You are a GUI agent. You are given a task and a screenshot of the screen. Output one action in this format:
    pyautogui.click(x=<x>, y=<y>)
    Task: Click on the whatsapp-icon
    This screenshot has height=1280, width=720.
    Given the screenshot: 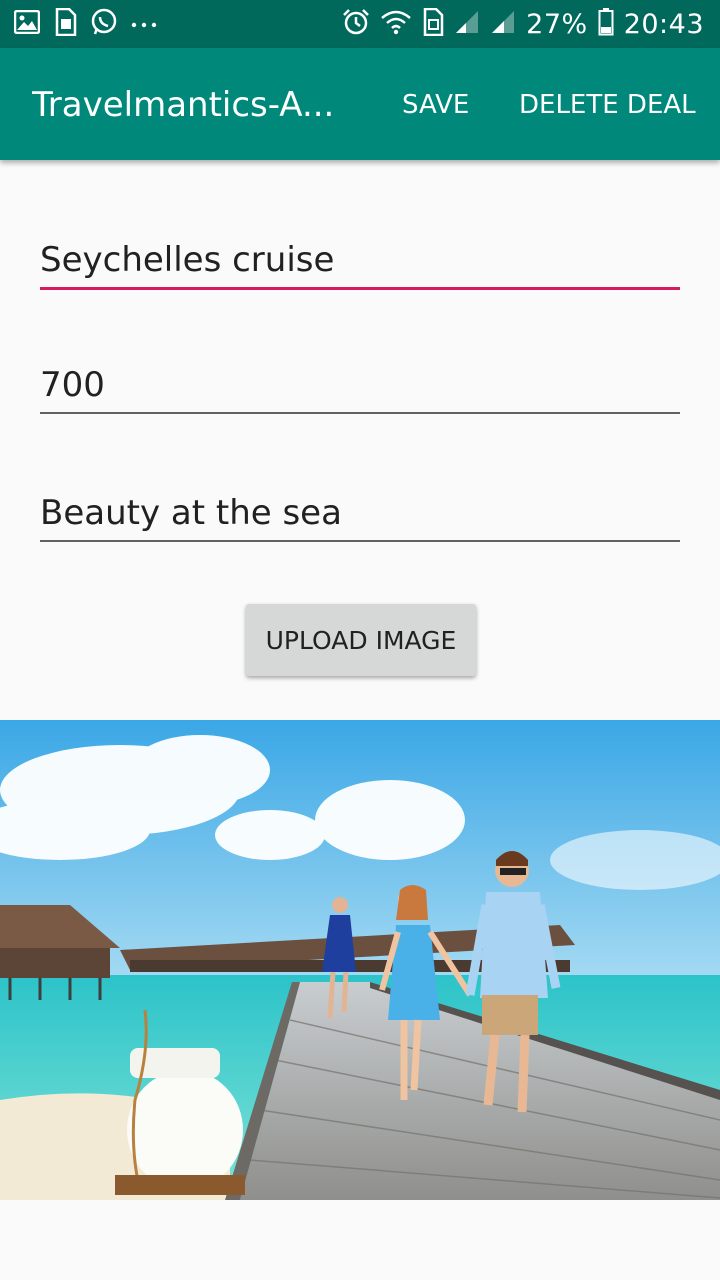 What is the action you would take?
    pyautogui.click(x=104, y=24)
    